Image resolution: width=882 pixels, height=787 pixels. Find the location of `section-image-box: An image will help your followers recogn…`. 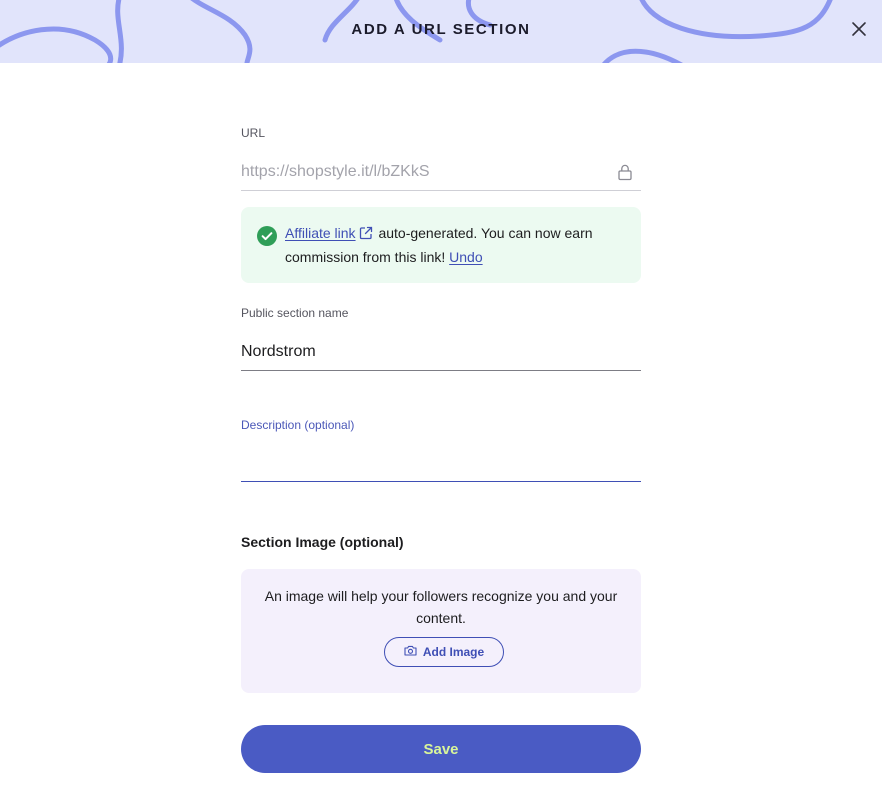

section-image-box: An image will help your followers recogn… is located at coordinates (441, 631).